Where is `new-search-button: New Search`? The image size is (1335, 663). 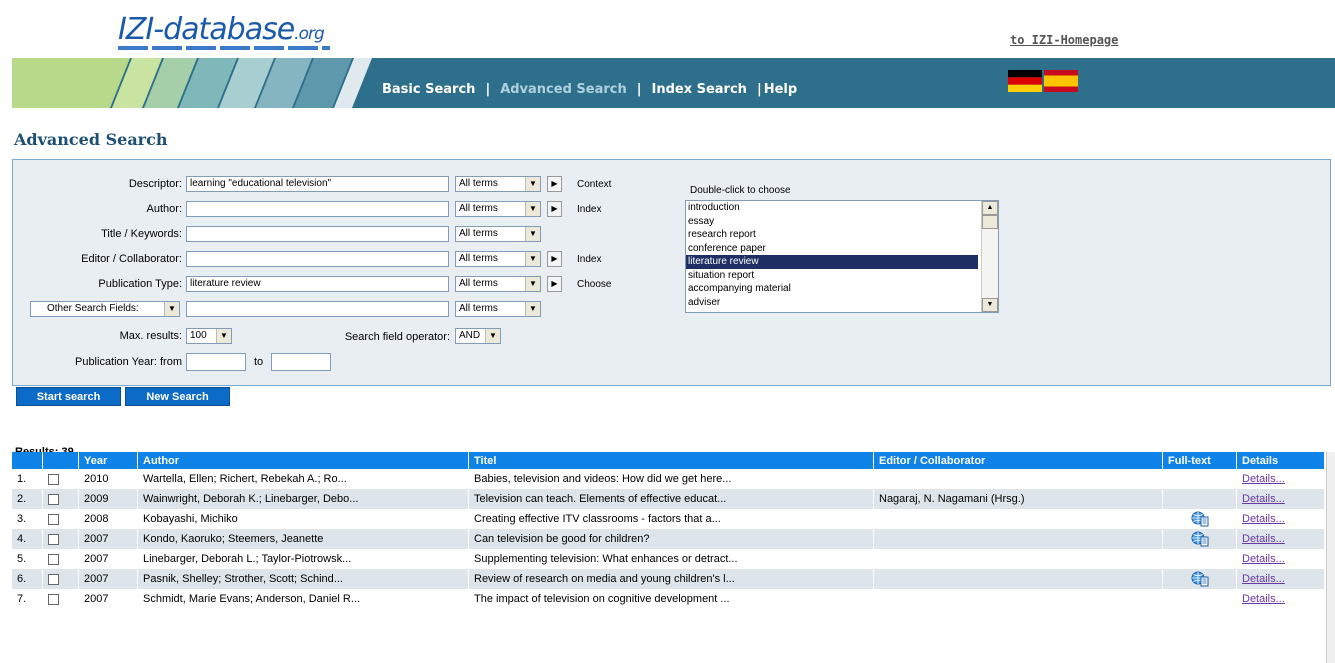
new-search-button: New Search is located at coordinates (177, 396).